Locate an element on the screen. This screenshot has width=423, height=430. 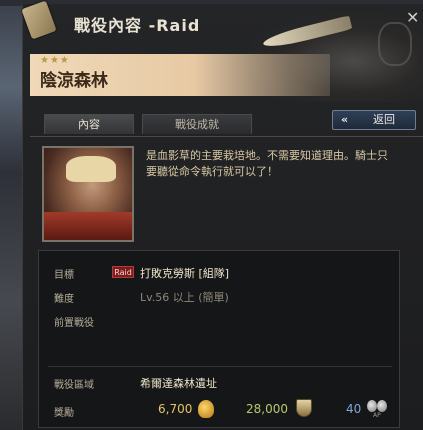
back-button: « 返回 is located at coordinates (374, 120).